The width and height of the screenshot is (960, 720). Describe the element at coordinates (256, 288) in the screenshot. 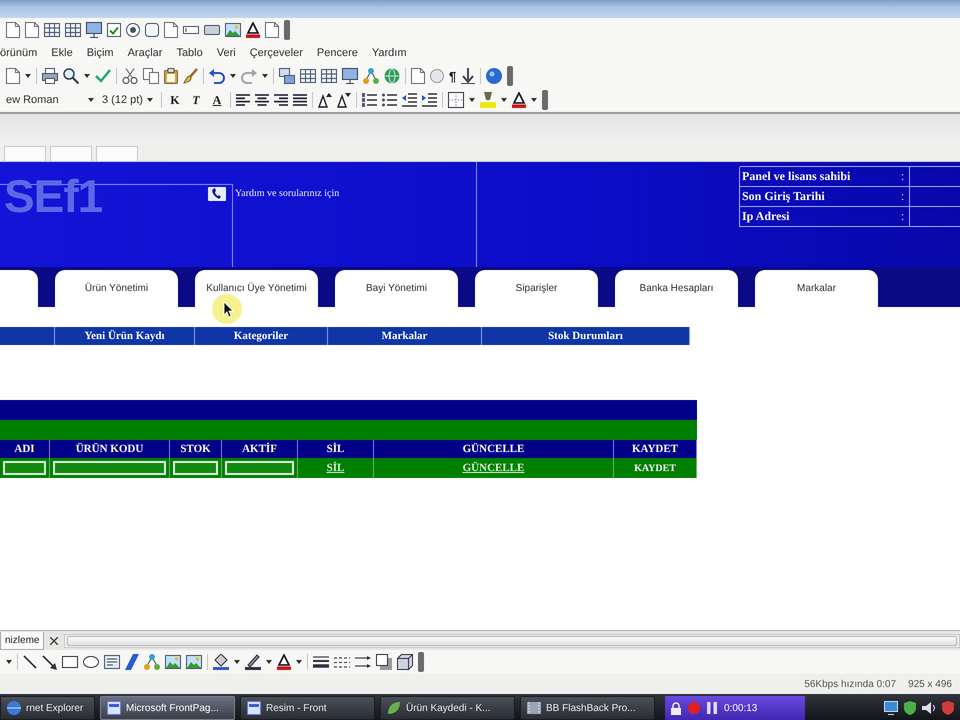

I see `nav-tab: Kullanıcı Üye Yönetimi` at that location.